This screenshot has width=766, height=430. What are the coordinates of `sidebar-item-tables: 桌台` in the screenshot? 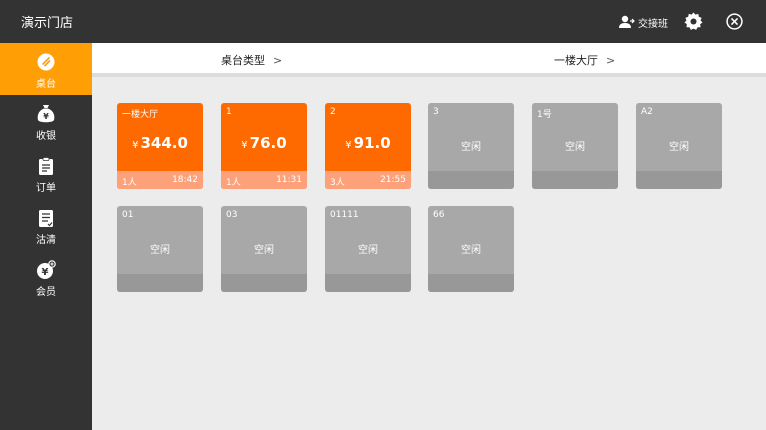 It's located at (46, 69).